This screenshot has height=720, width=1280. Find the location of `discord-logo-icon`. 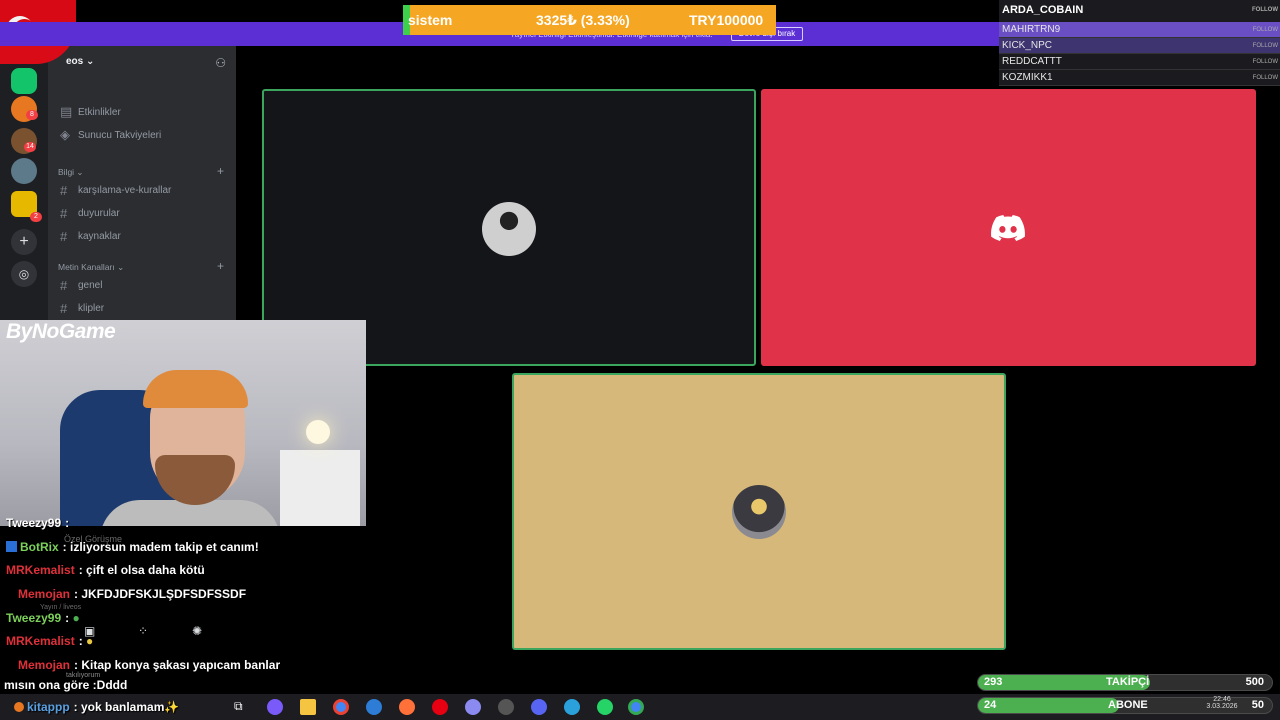

discord-logo-icon is located at coordinates (1008, 228).